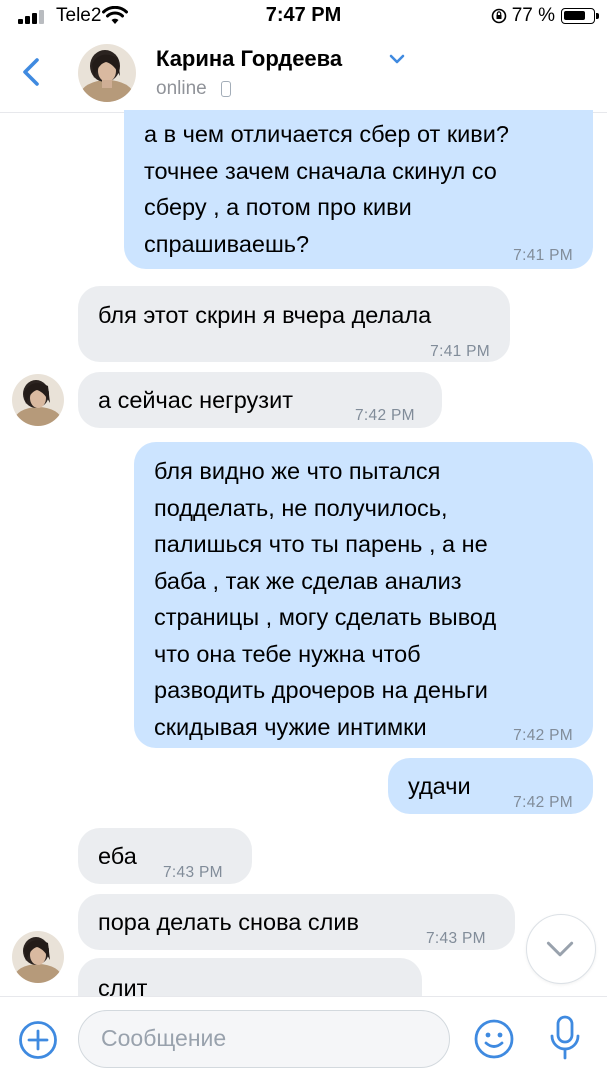  I want to click on message-incoming: слит, so click(250, 977).